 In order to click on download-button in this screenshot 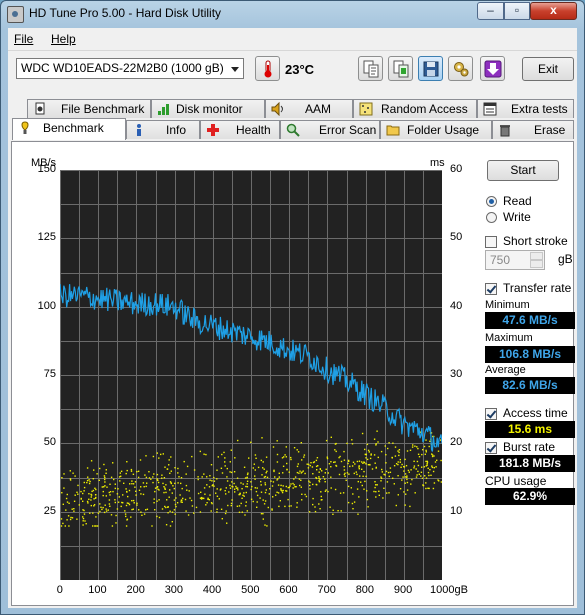, I will do `click(492, 68)`.